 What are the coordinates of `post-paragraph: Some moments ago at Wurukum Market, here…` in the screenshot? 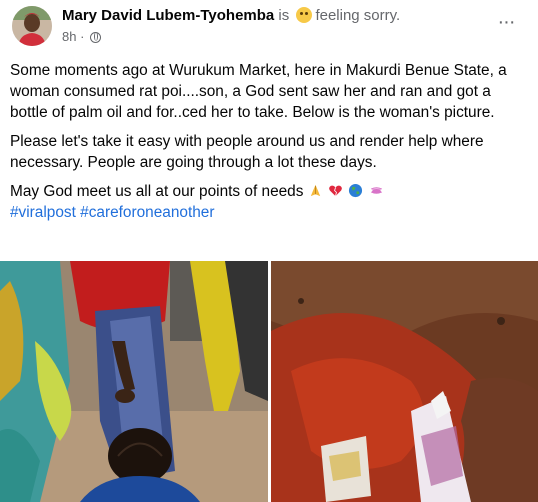 It's located at (258, 91).